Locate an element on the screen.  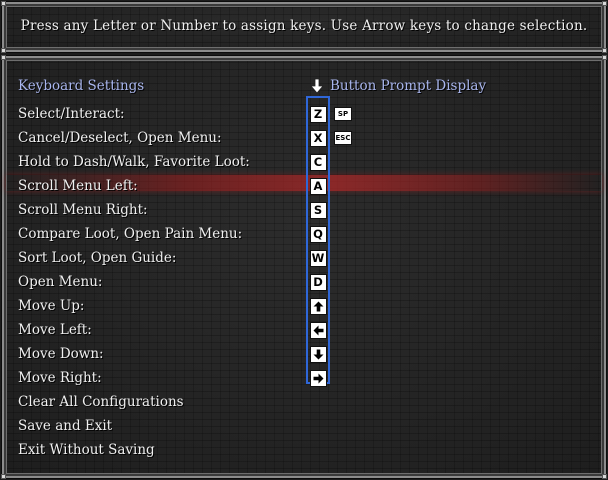
menu-item-cancel-deselect-open-menu: Cancel/Deselect, Open Menu: is located at coordinates (134, 138).